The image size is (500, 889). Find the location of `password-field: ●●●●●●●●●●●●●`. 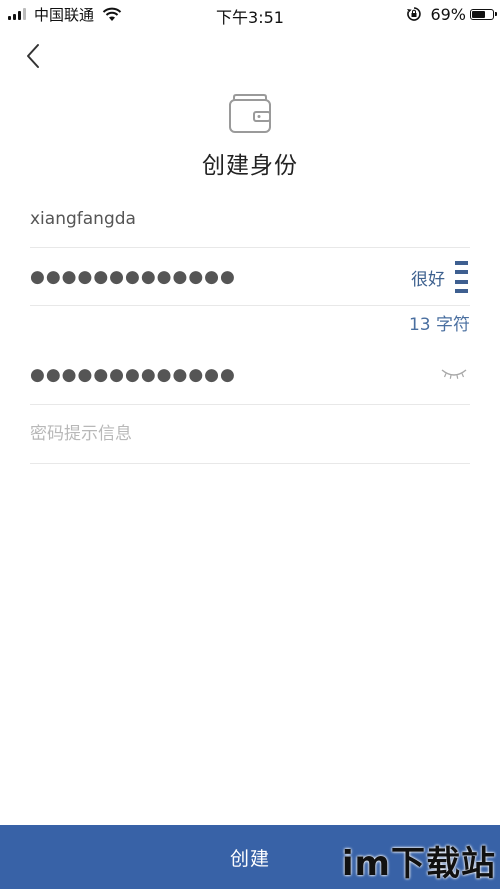

password-field: ●●●●●●●●●●●●● is located at coordinates (220, 276).